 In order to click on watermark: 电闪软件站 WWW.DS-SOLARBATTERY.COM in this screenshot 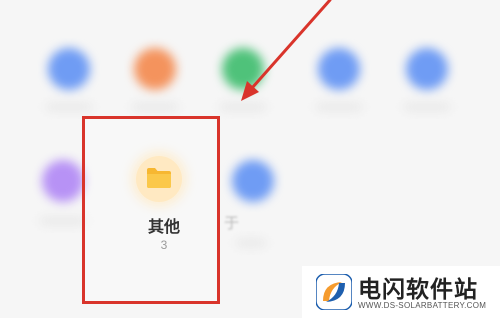, I will do `click(401, 292)`.